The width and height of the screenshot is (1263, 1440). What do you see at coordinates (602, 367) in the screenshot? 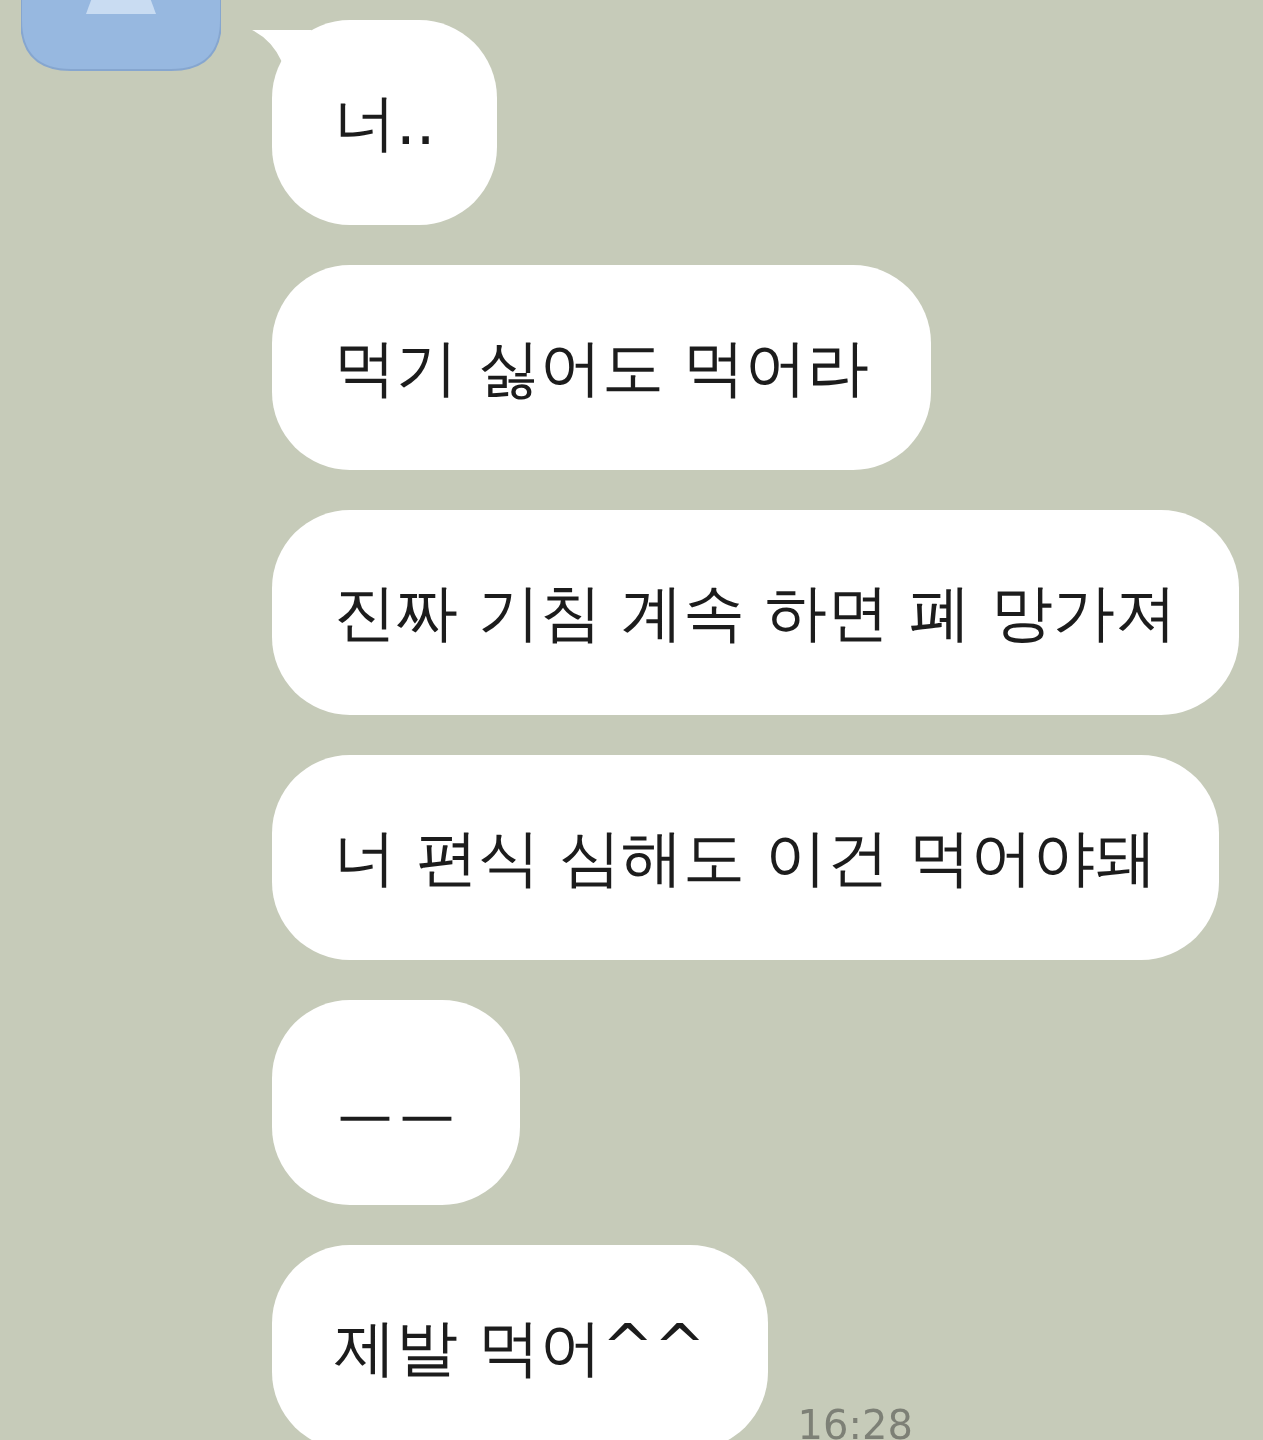
I see `message-bubble: 먹기 싫어도 먹어라` at bounding box center [602, 367].